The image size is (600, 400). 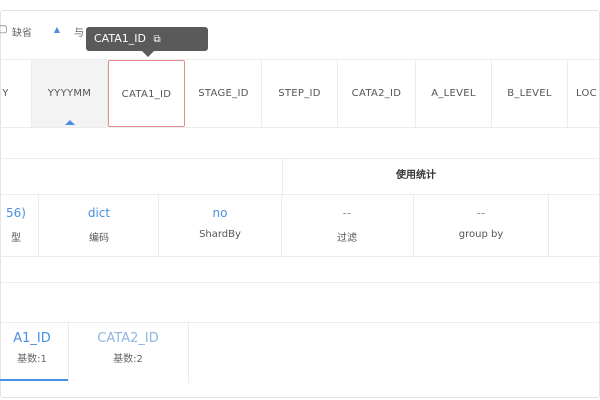 What do you see at coordinates (128, 359) in the screenshot?
I see `tab-cardinality: 基数:2` at bounding box center [128, 359].